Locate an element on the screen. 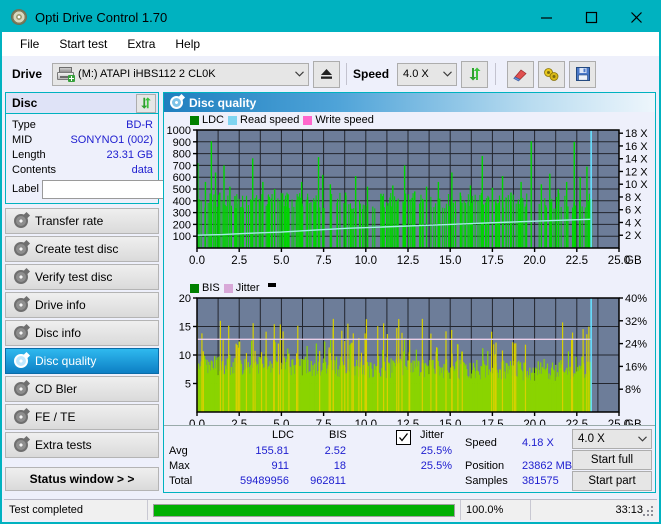 The width and height of the screenshot is (661, 524). svg-text: 16% is located at coordinates (636, 367).